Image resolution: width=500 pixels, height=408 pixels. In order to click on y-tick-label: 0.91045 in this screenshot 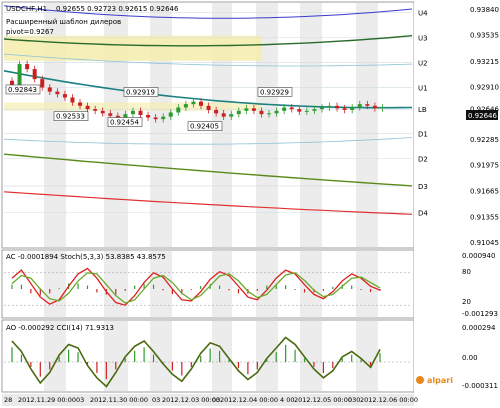, I will do `click(484, 243)`.